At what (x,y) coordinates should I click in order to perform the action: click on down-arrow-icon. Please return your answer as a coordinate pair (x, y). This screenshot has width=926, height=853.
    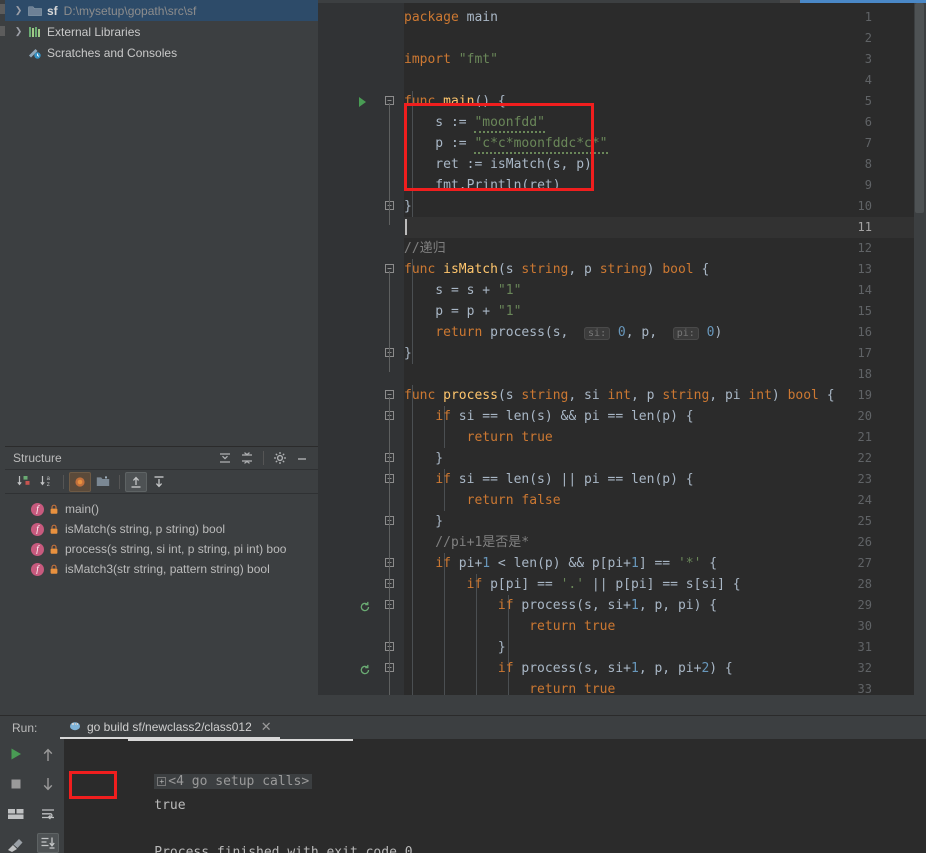
    Looking at the image, I should click on (48, 783).